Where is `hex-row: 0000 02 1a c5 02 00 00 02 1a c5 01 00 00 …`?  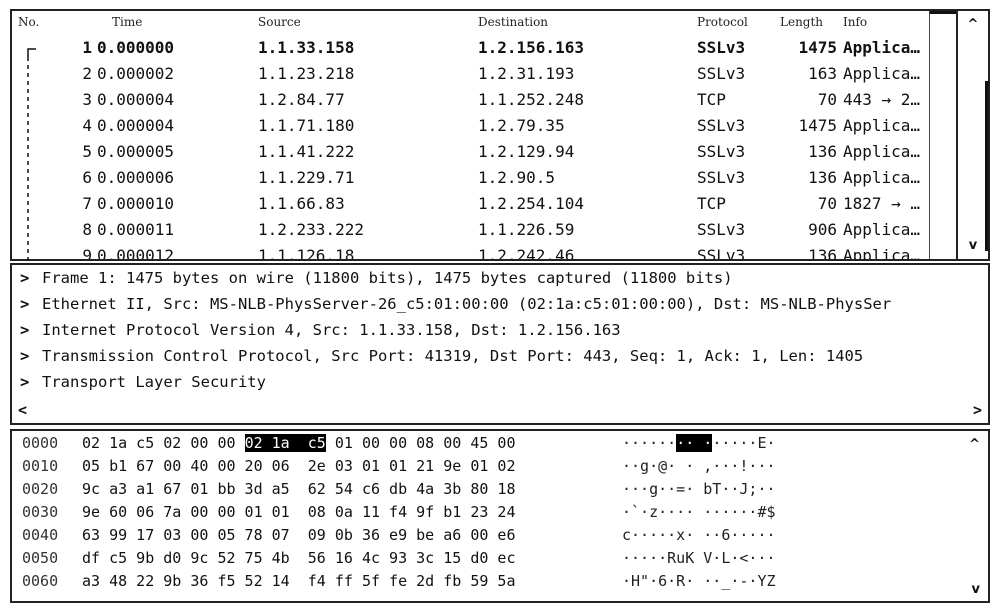 hex-row: 0000 02 1a c5 02 00 00 02 1a c5 01 00 00 … is located at coordinates (472, 445).